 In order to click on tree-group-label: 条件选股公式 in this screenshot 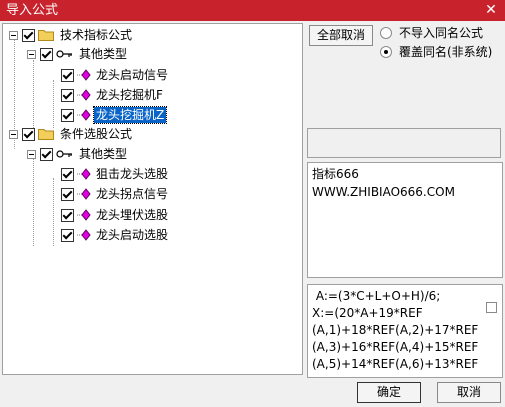, I will do `click(96, 134)`.